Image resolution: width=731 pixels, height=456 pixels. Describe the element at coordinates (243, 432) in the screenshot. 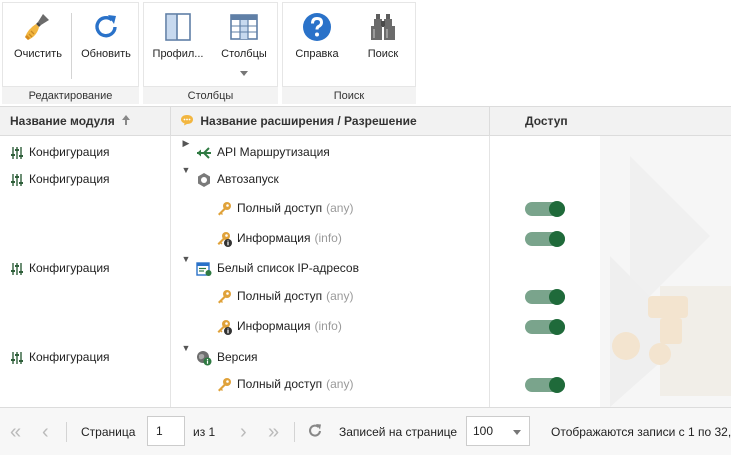

I see `next-page-icon: ›` at that location.